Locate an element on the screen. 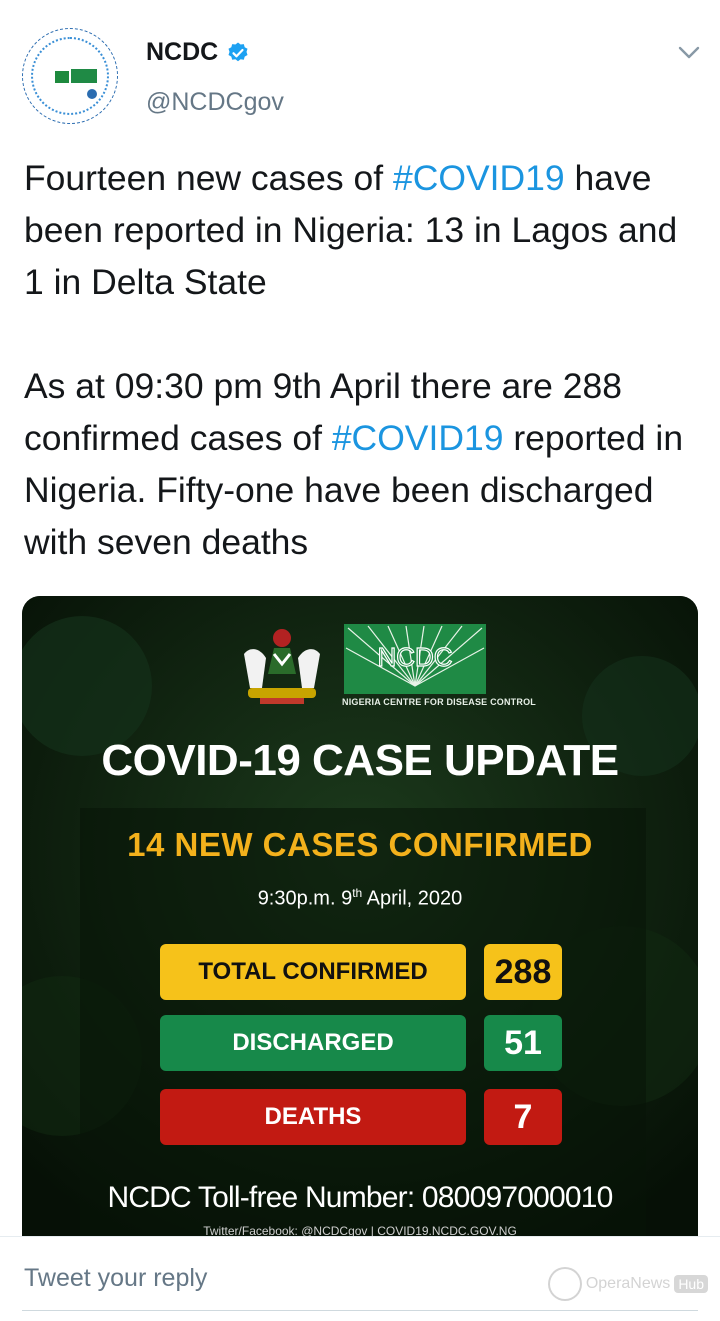 The height and width of the screenshot is (1321, 720). ncdc-logo-text: NCDC is located at coordinates (414, 657).